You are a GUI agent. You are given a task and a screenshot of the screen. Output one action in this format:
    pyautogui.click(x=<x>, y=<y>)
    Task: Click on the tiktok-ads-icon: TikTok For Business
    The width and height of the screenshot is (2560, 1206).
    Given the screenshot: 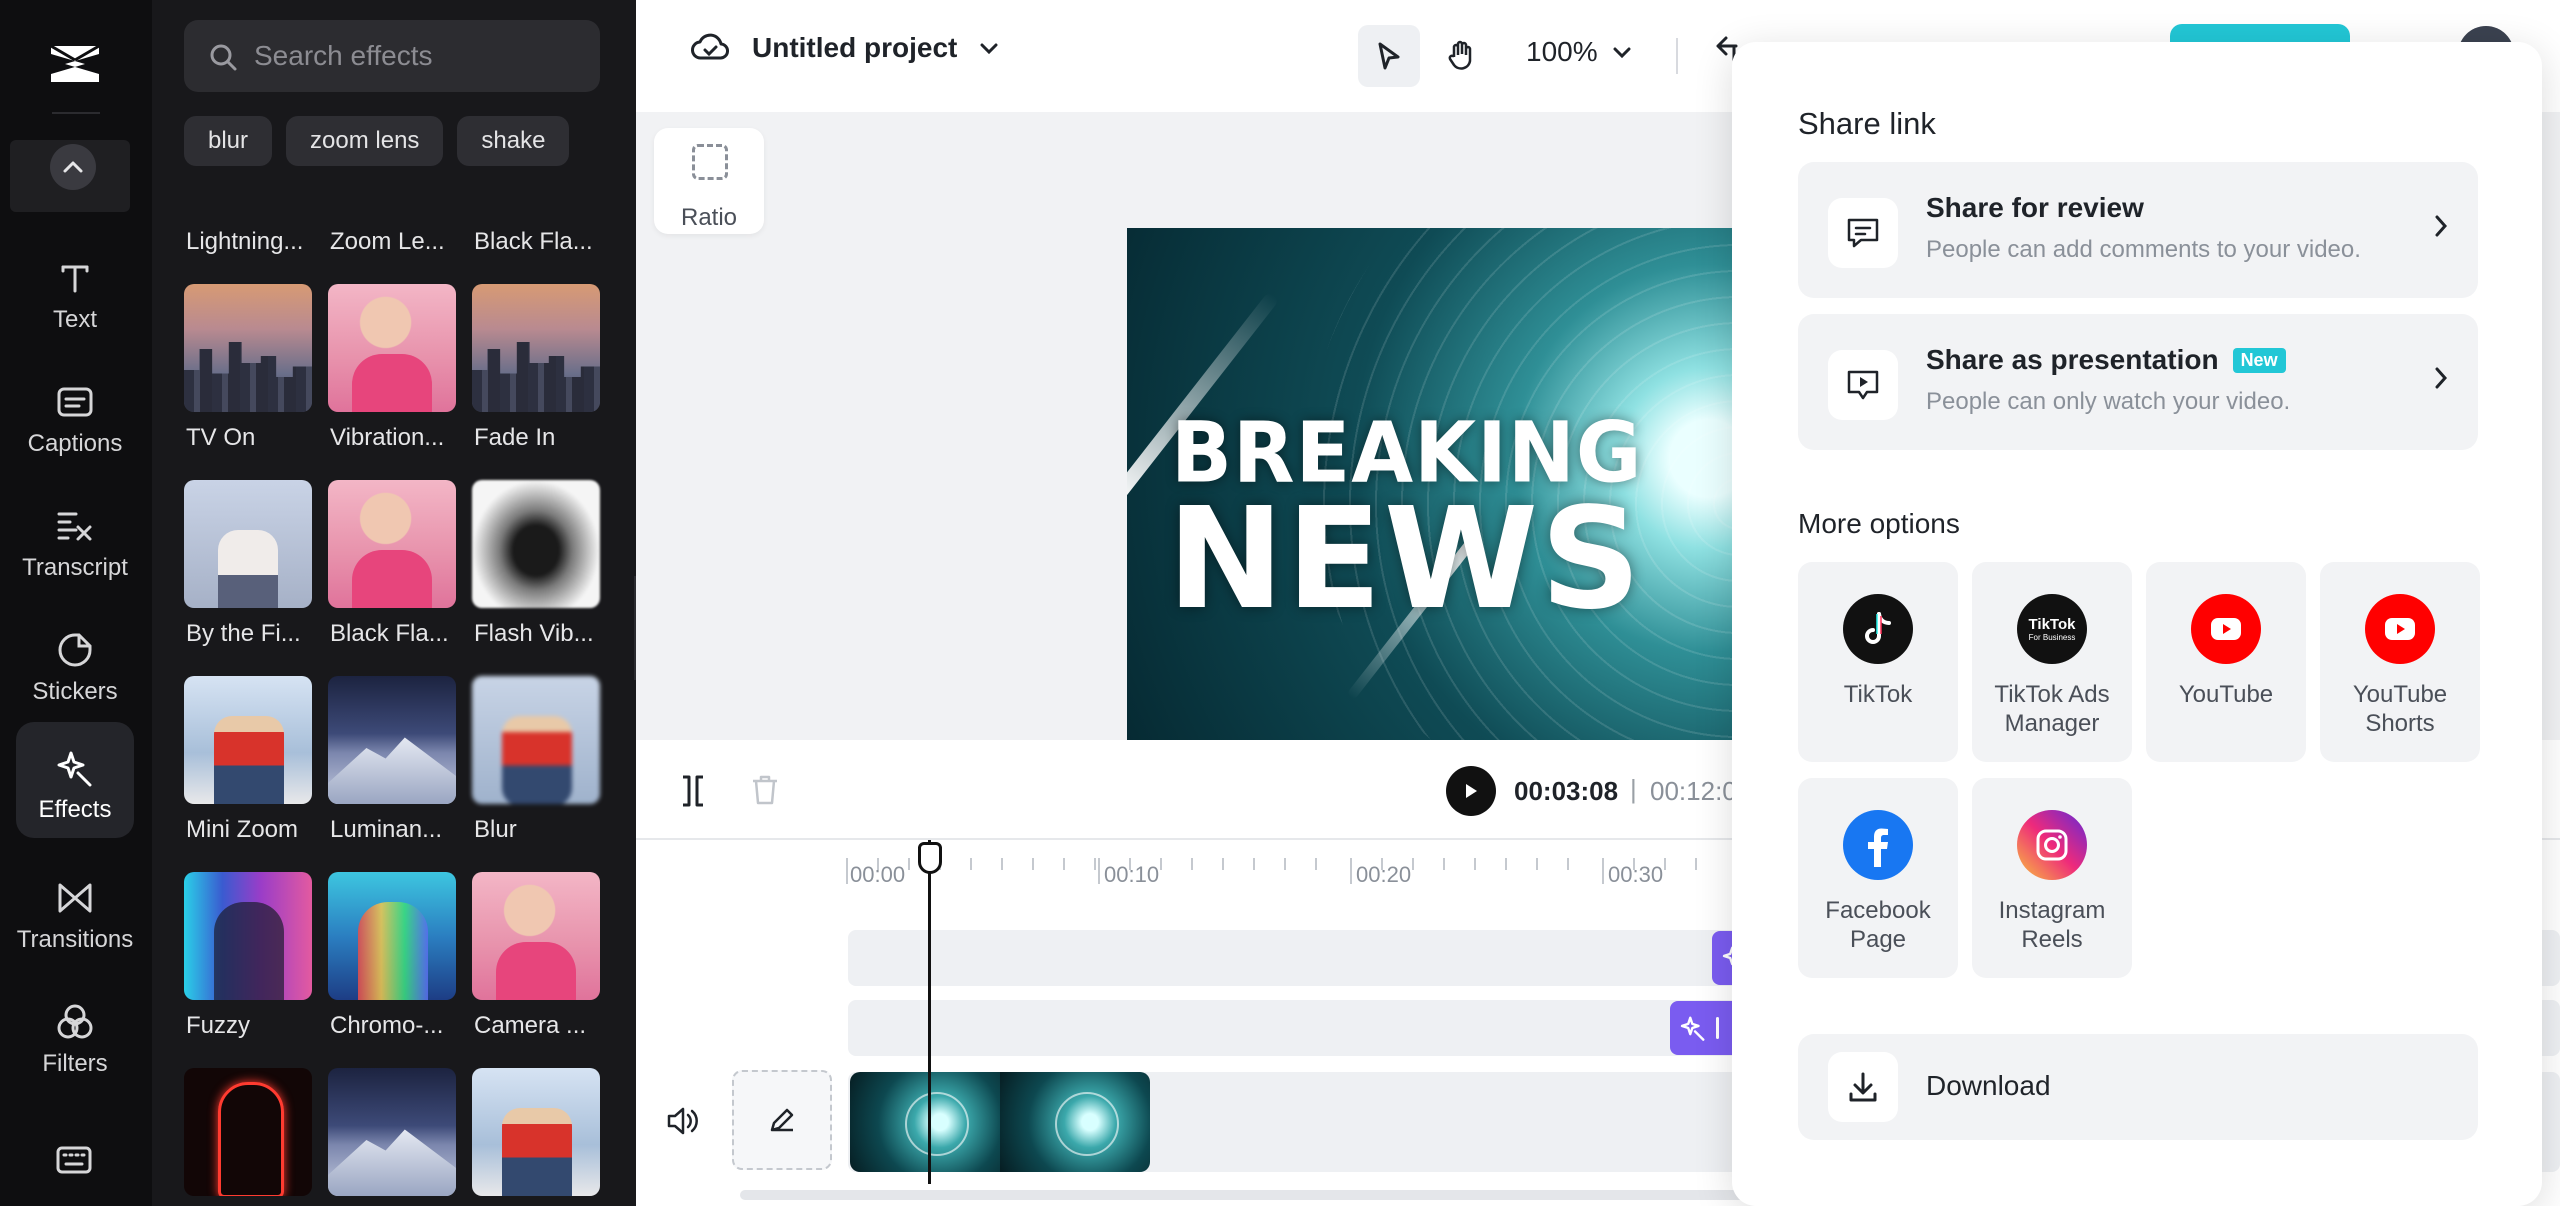 What is the action you would take?
    pyautogui.click(x=2052, y=629)
    